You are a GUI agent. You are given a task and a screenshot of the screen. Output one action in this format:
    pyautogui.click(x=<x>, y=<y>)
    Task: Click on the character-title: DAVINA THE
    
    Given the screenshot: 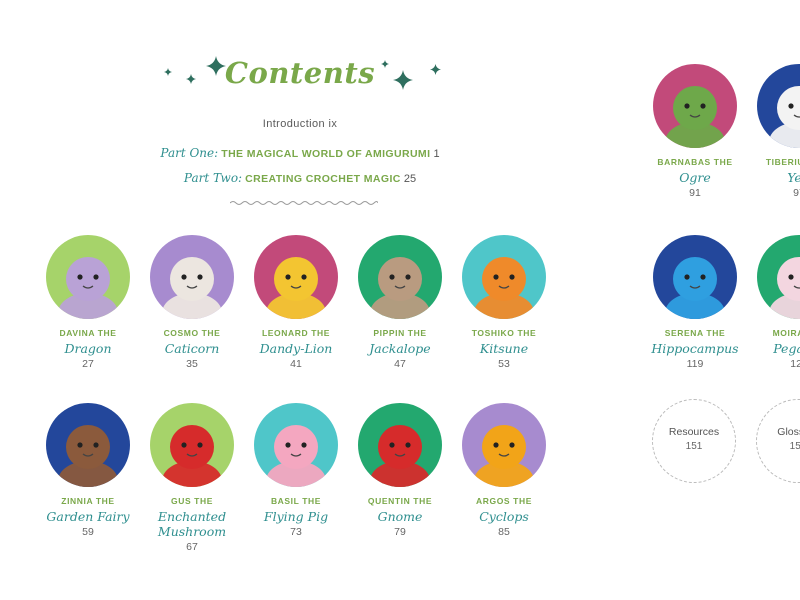 What is the action you would take?
    pyautogui.click(x=88, y=333)
    